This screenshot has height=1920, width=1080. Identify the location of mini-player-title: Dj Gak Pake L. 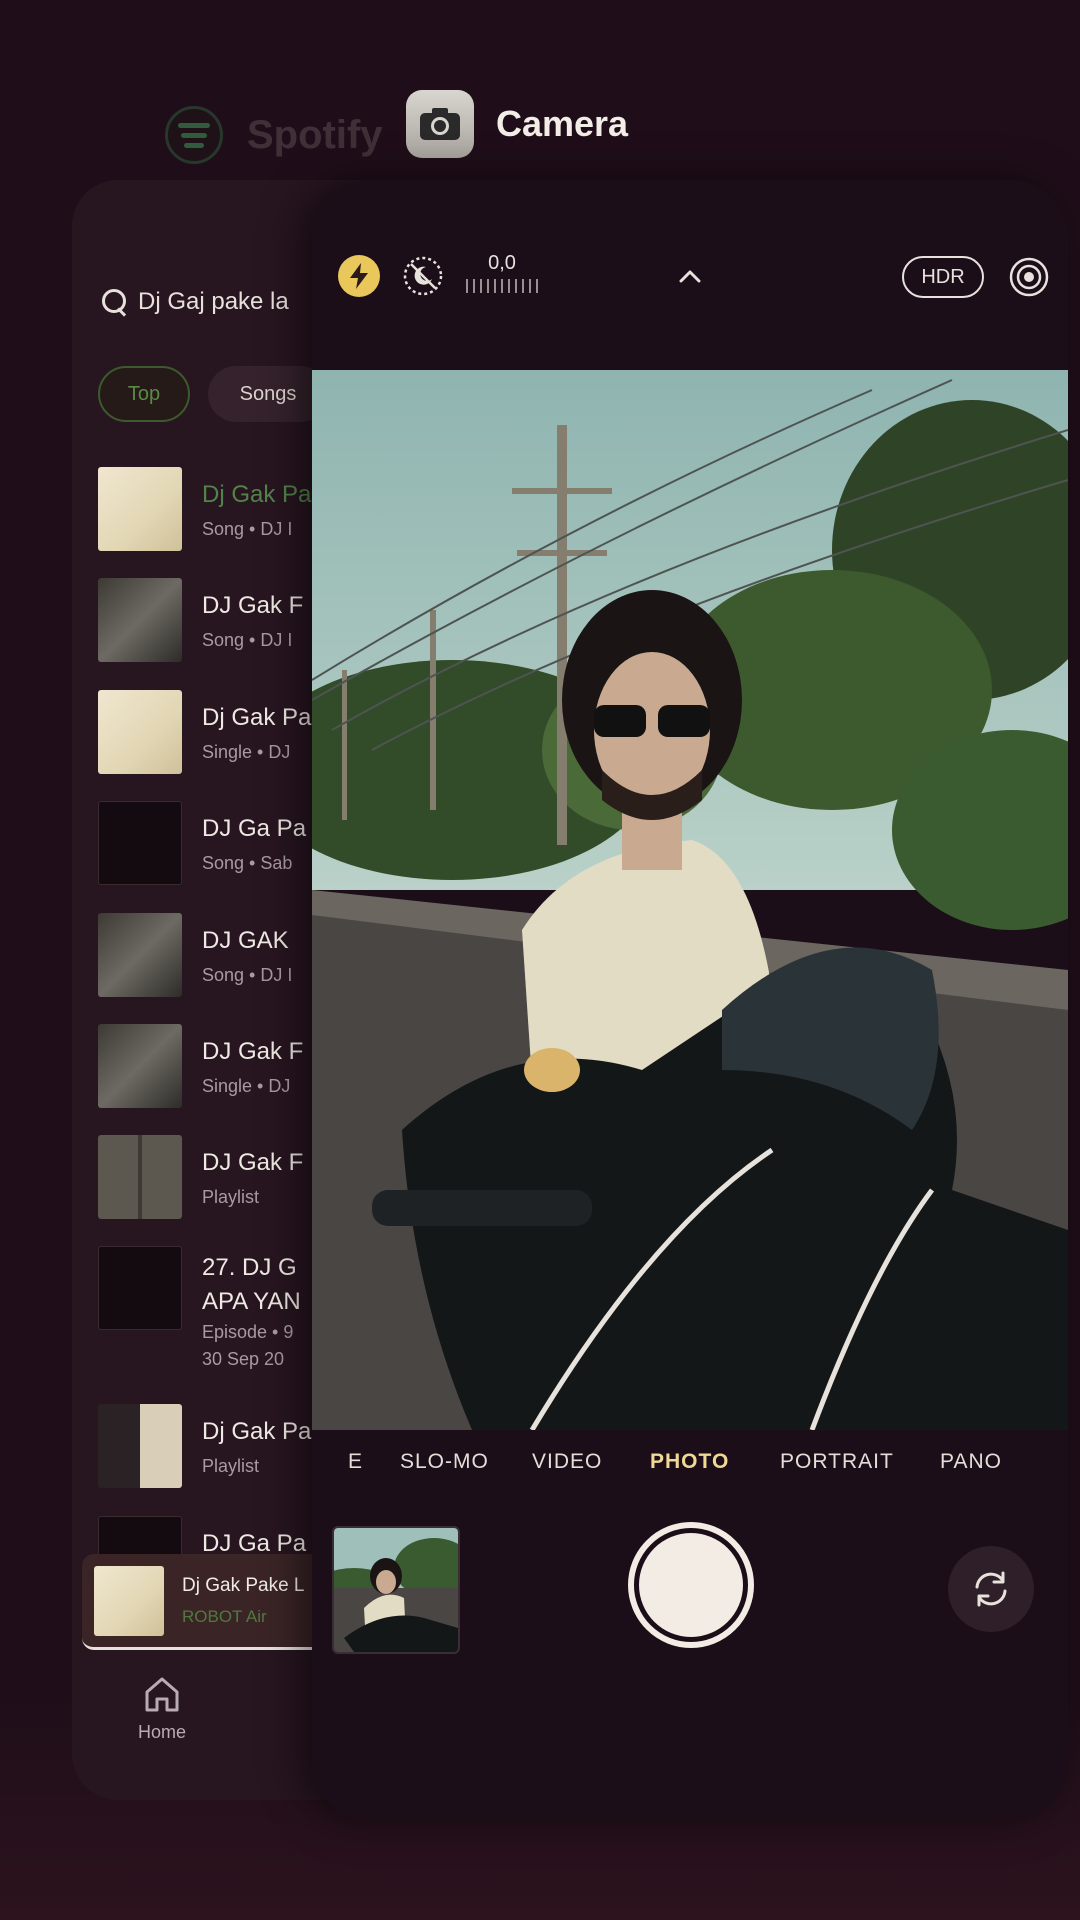
(243, 1585).